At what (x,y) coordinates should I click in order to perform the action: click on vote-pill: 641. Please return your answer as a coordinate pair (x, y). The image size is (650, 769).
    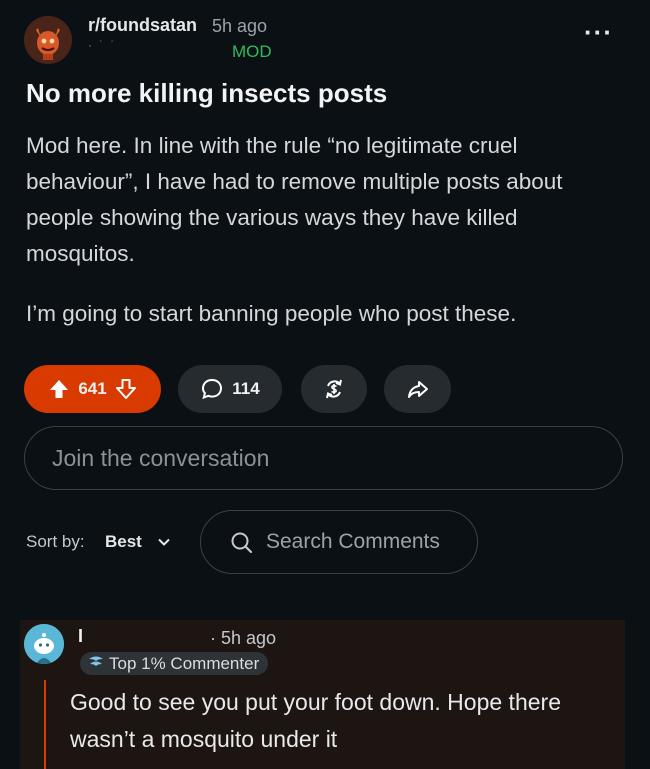
    Looking at the image, I should click on (92, 389).